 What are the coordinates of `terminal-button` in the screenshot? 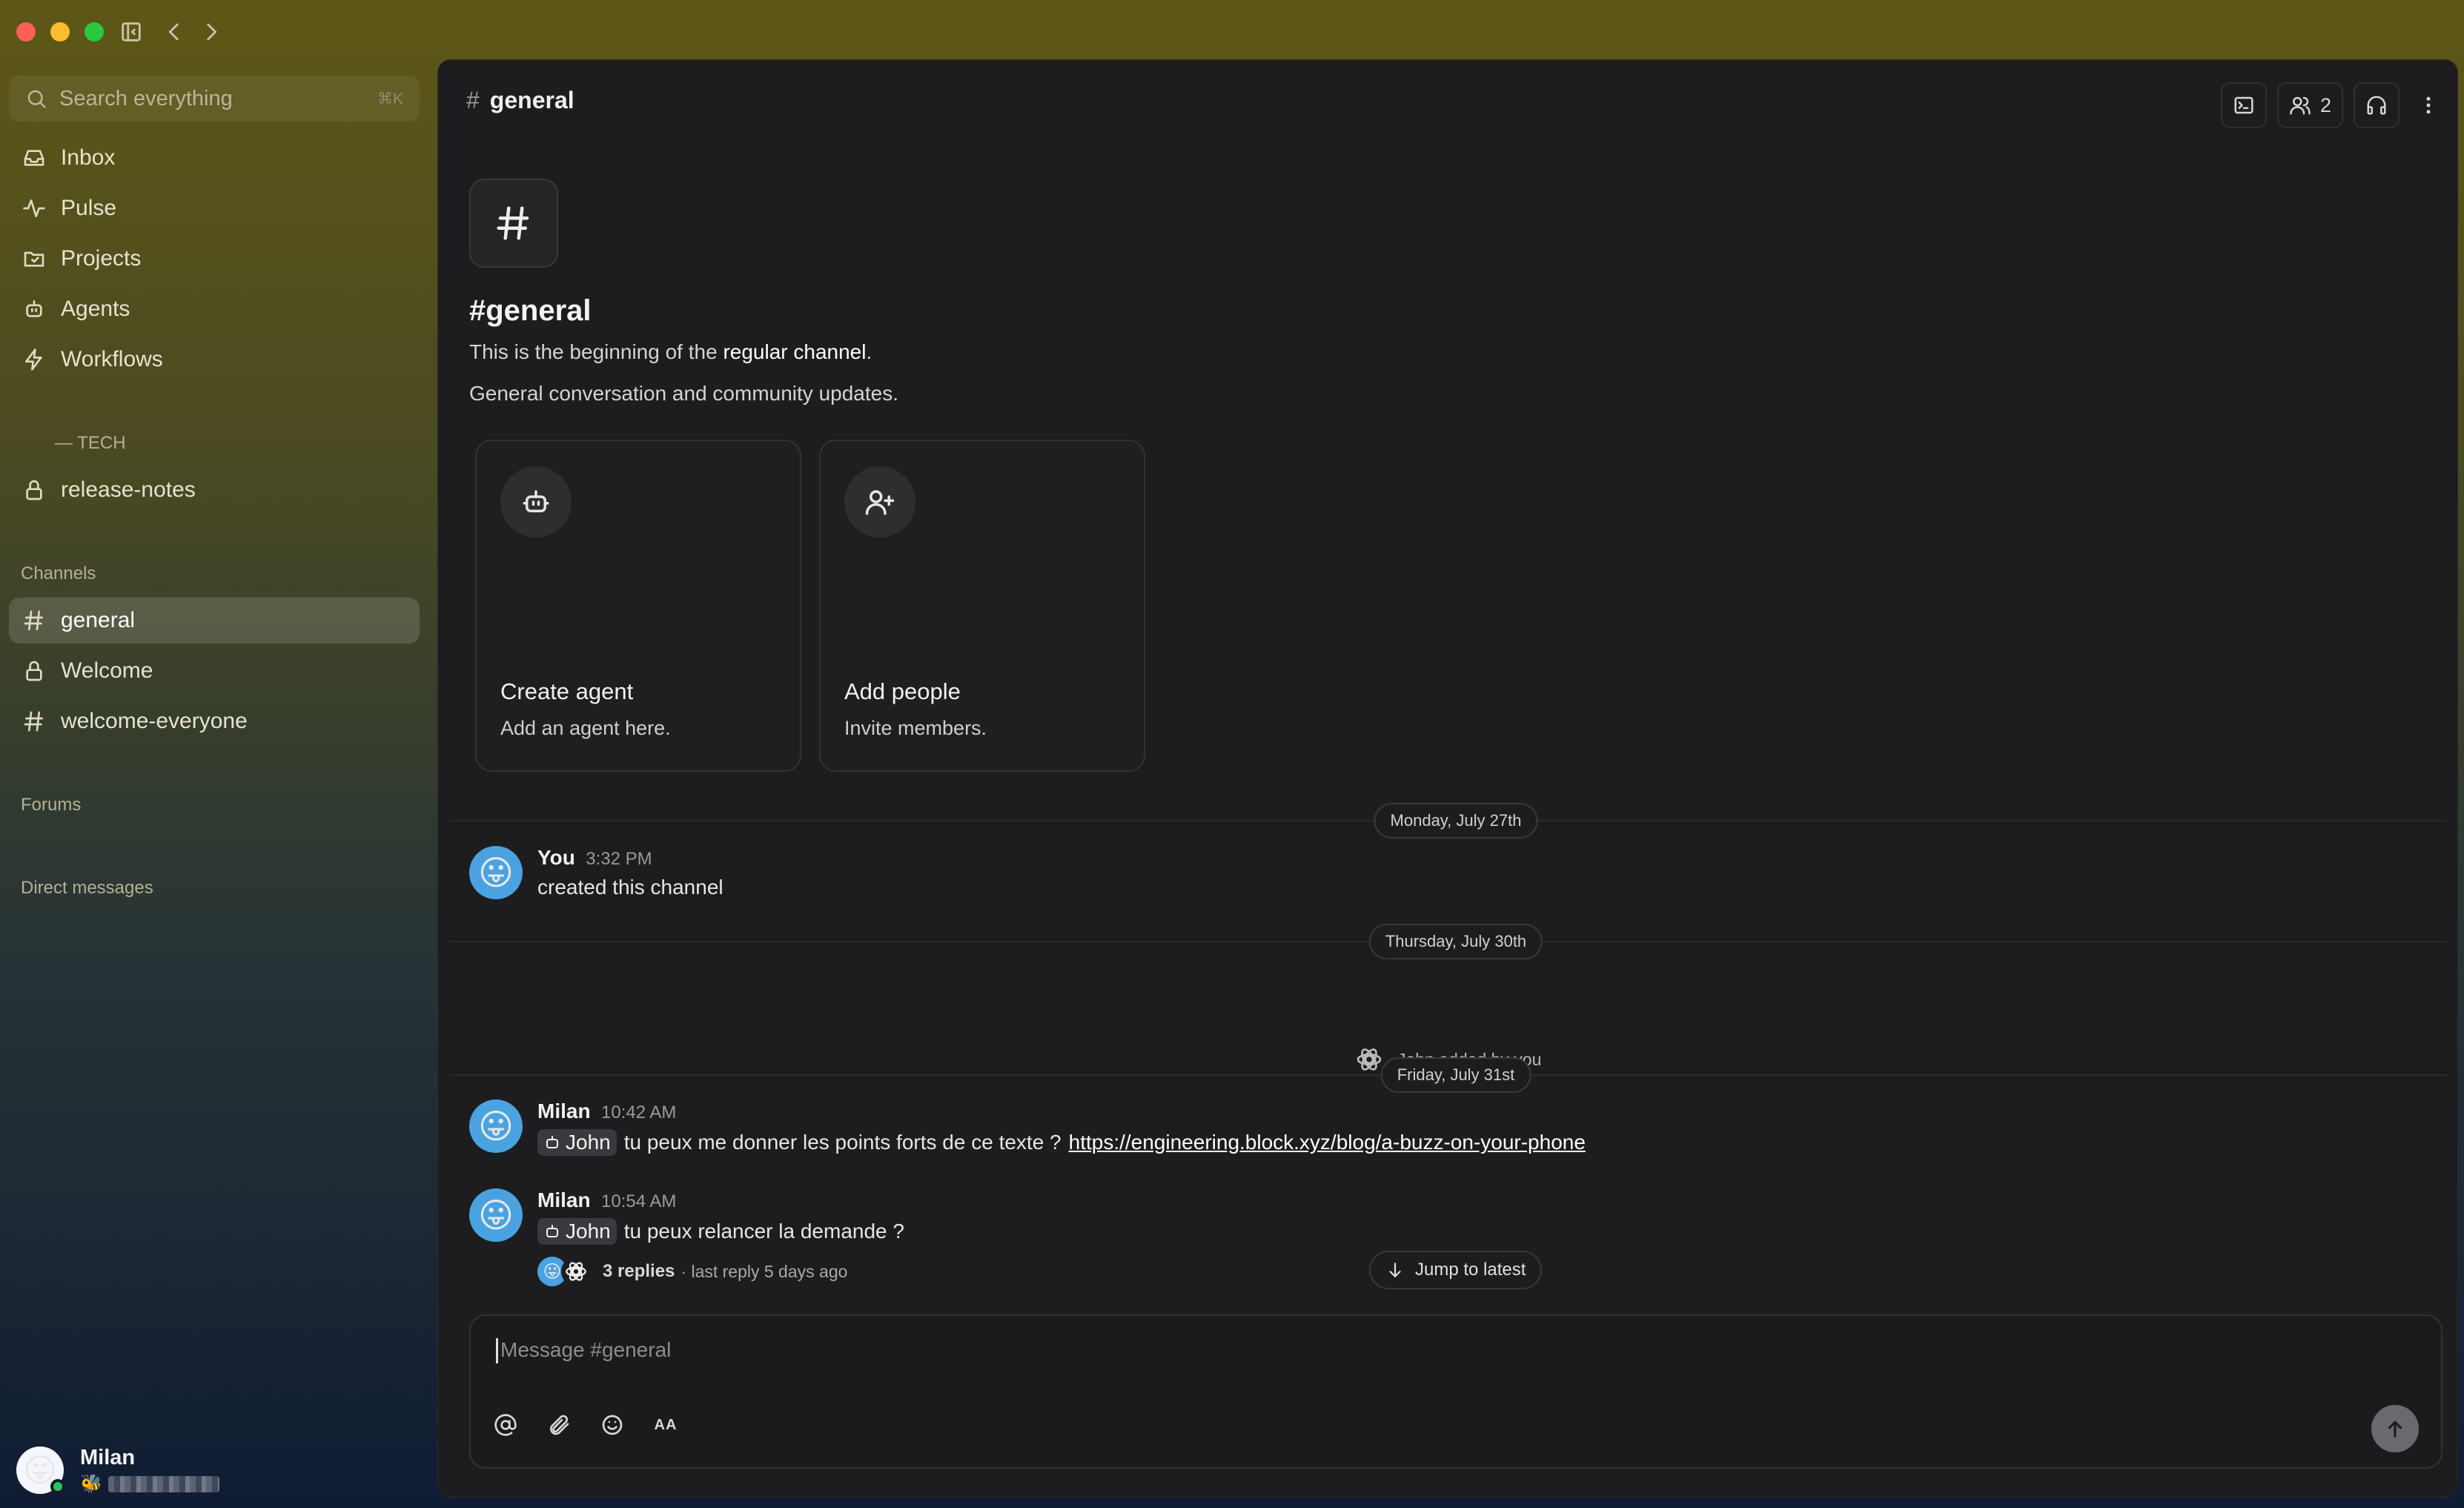 It's located at (2243, 105).